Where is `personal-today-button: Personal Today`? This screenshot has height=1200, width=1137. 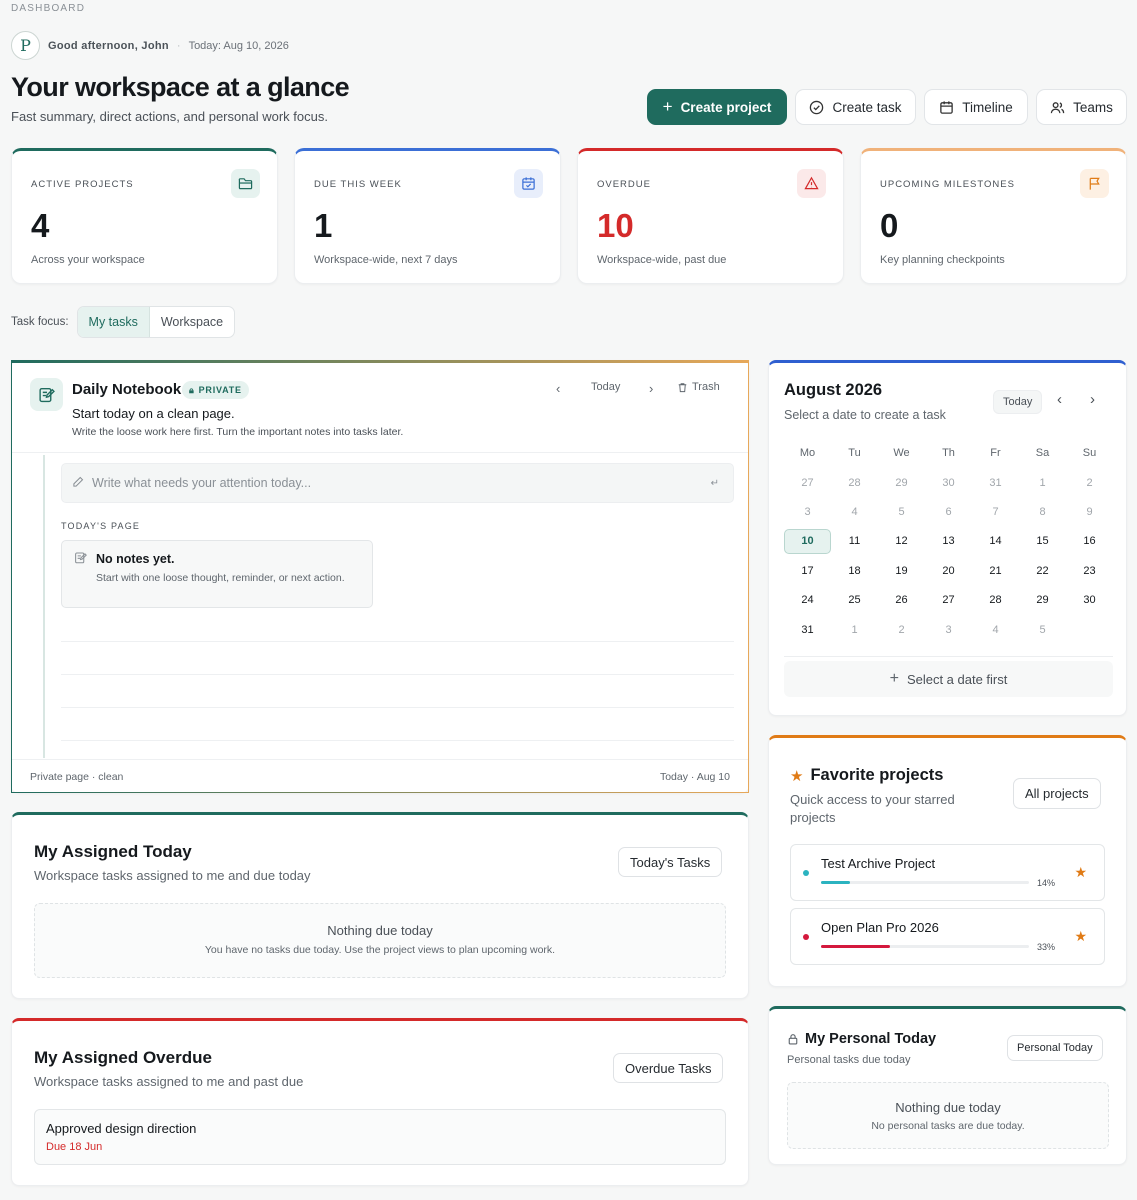
personal-today-button: Personal Today is located at coordinates (1055, 1048).